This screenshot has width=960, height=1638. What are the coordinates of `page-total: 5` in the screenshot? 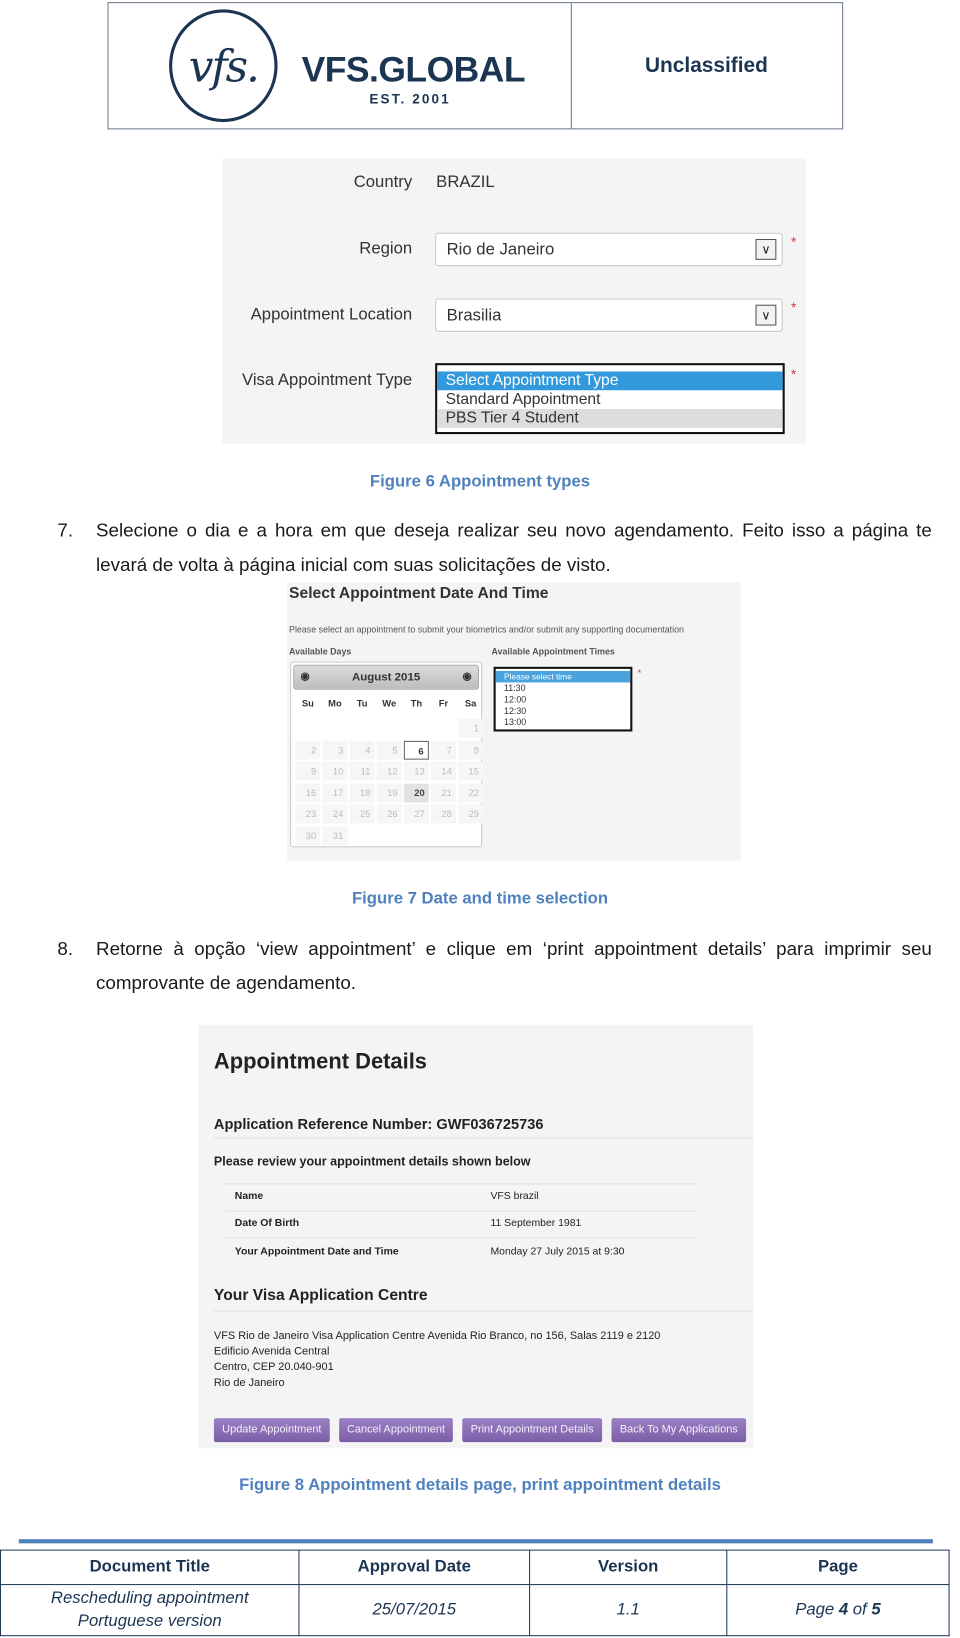 It's located at (876, 1609).